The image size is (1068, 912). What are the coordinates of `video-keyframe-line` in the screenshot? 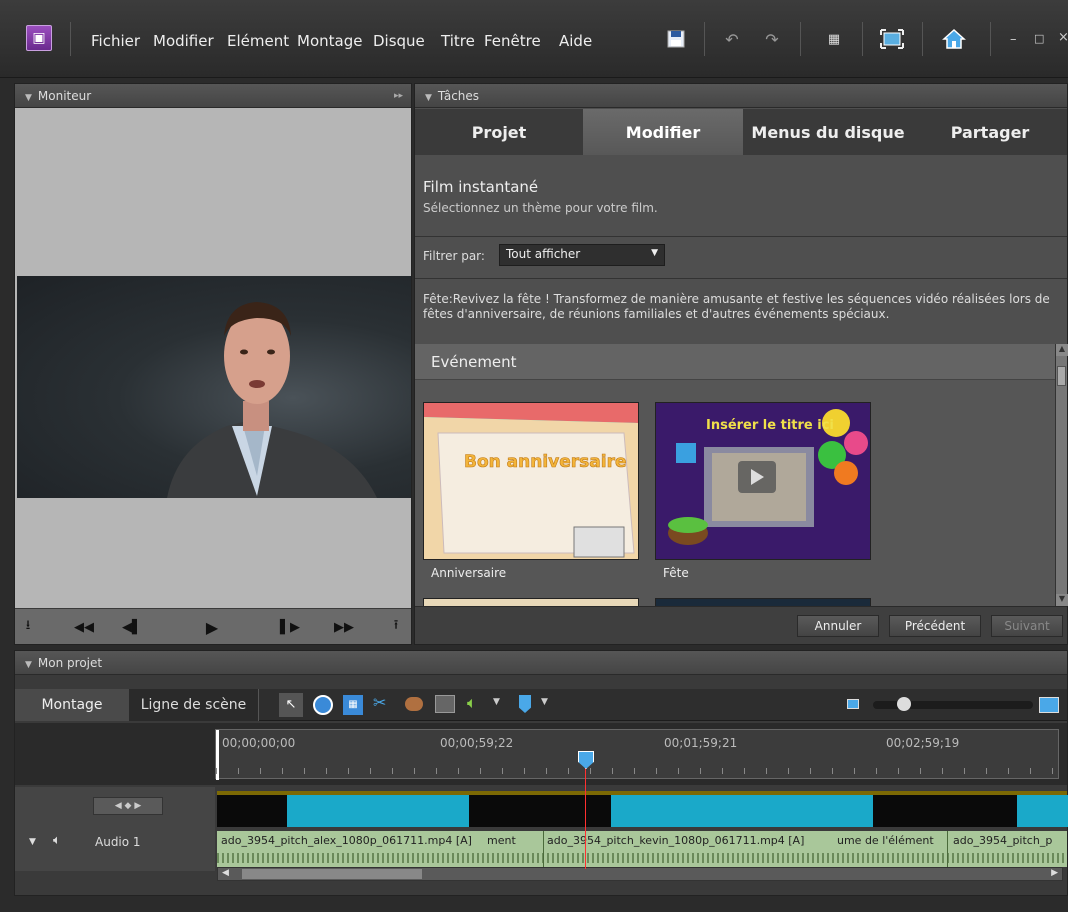 It's located at (642, 793).